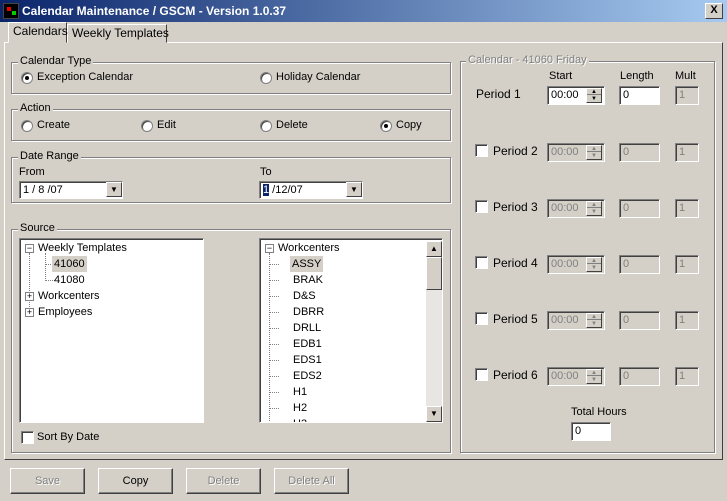 Image resolution: width=727 pixels, height=501 pixels. What do you see at coordinates (527, 60) in the screenshot?
I see `calendar-panel-legend: Calendar - 41060 Friday` at bounding box center [527, 60].